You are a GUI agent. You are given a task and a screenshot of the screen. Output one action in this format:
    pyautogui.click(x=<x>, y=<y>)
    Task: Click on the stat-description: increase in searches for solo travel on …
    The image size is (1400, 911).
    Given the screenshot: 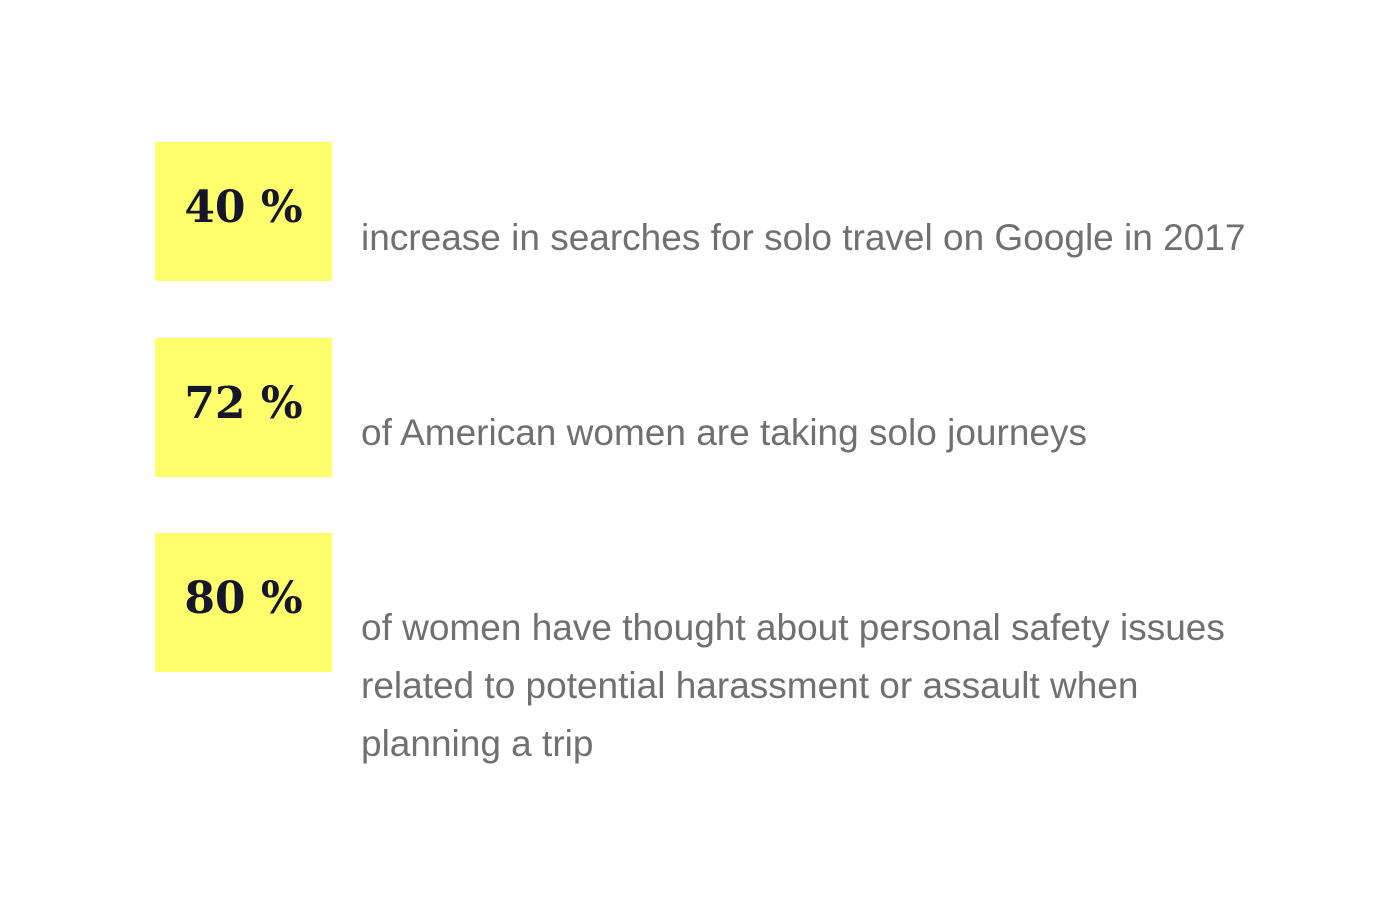 What is the action you would take?
    pyautogui.click(x=803, y=237)
    